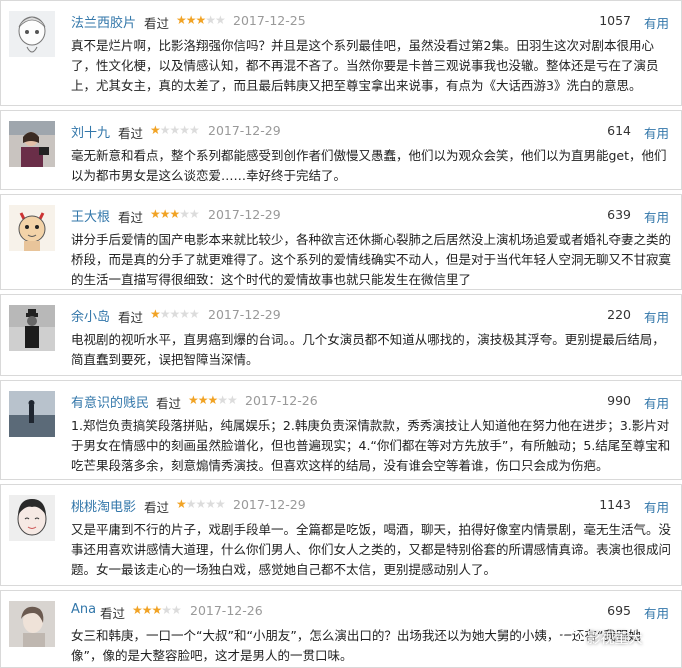 The width and height of the screenshot is (682, 668). I want to click on username-link: 桃桃淘电影, so click(103, 505).